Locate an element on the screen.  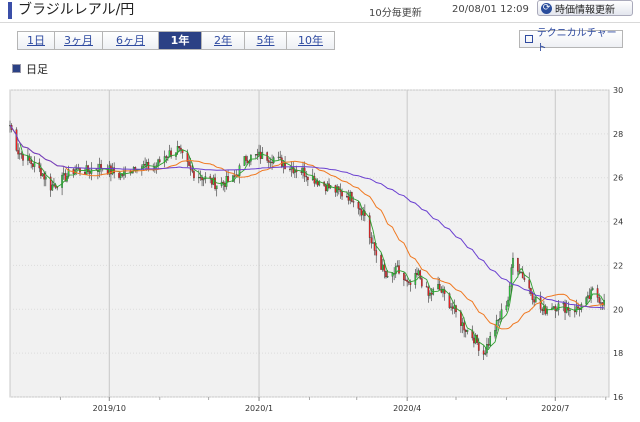
title-accent-bar is located at coordinates (10, 10).